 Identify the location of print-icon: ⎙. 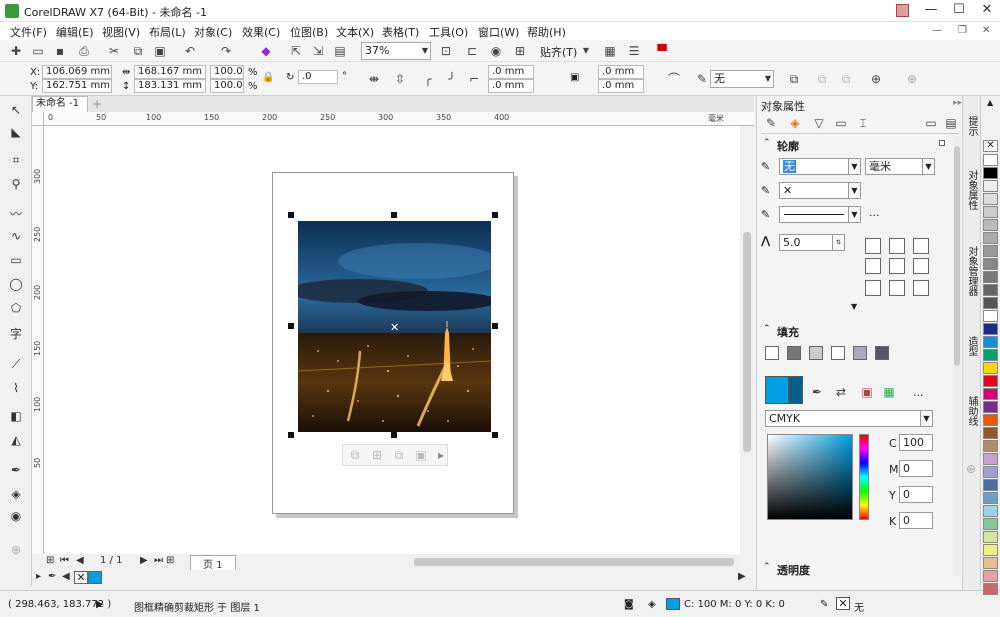
(84, 51).